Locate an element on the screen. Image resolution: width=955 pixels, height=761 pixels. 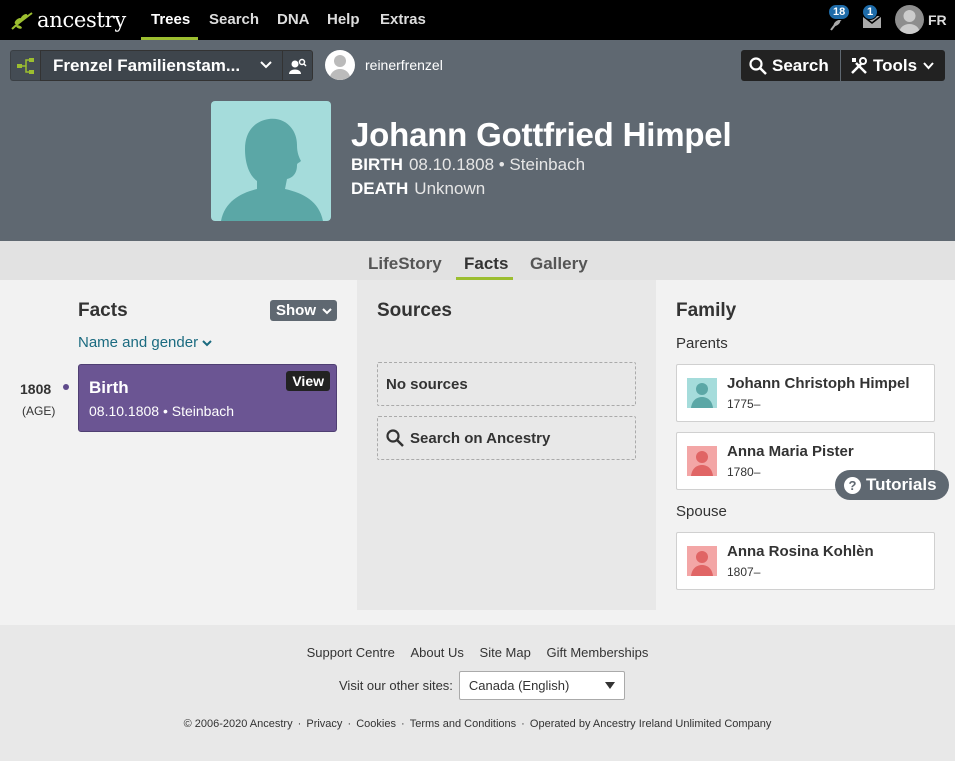
birth-fact-card: Birth 08.10.1808 • Steinbach View is located at coordinates (207, 398).